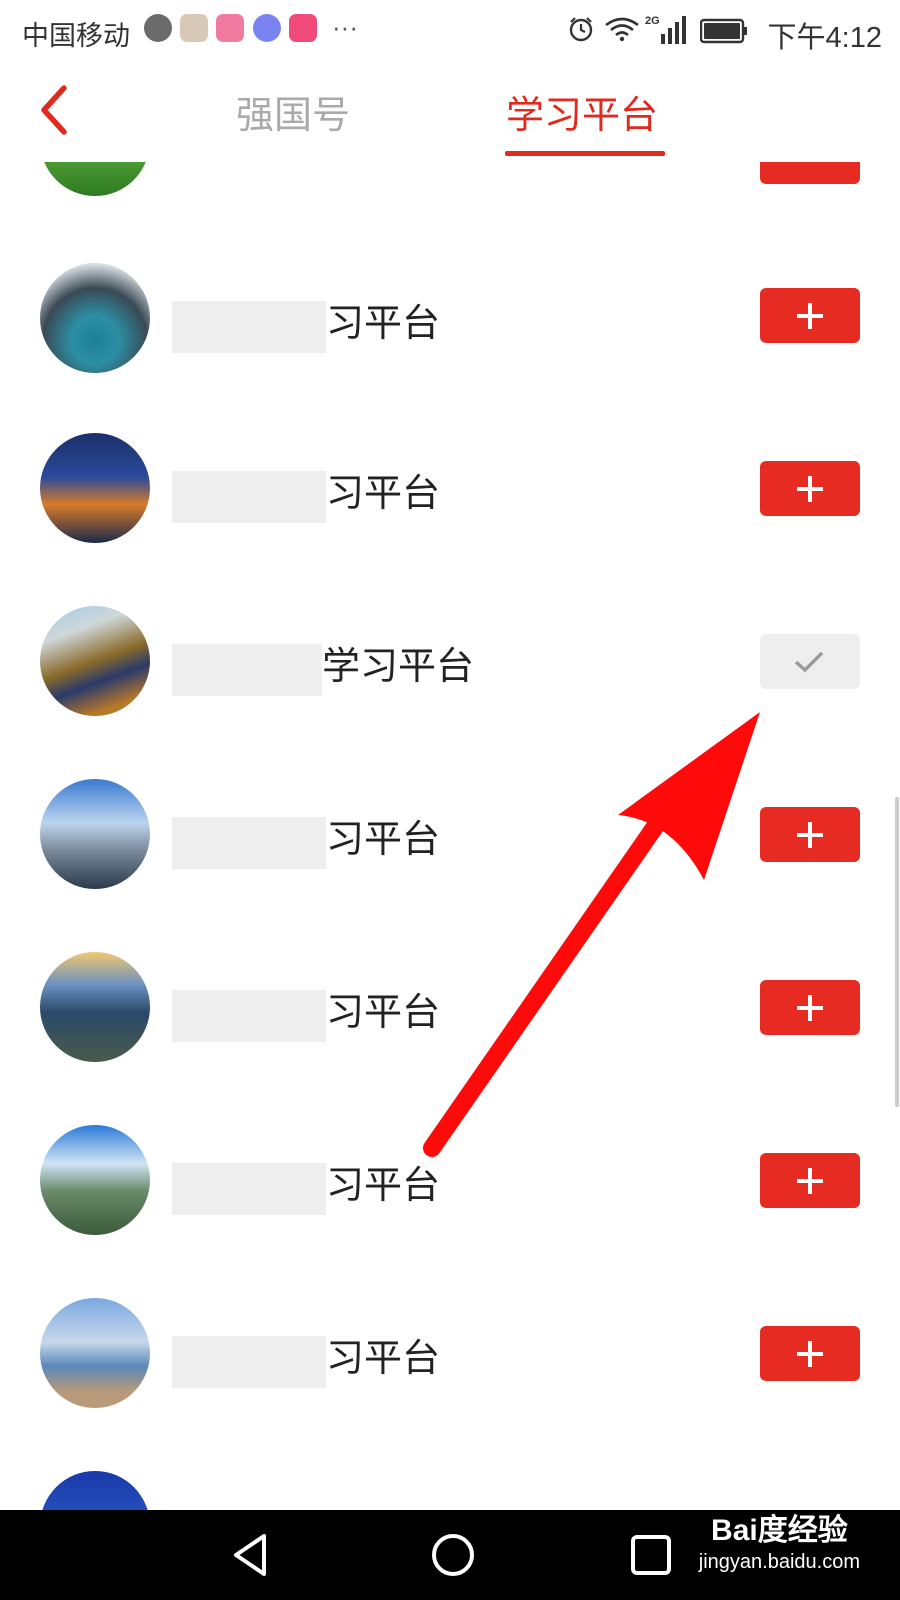 Image resolution: width=900 pixels, height=1600 pixels. I want to click on alarm-icon, so click(581, 29).